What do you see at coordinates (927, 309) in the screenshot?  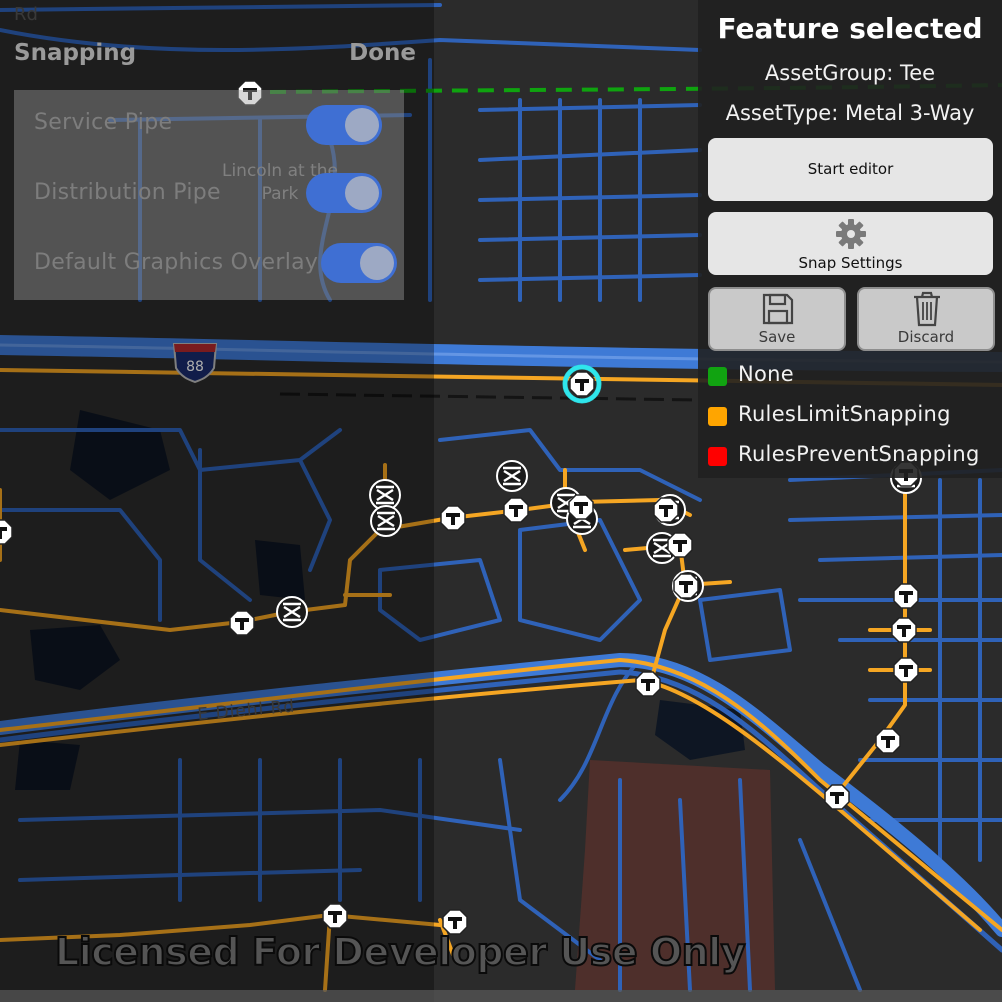 I see `trash-icon` at bounding box center [927, 309].